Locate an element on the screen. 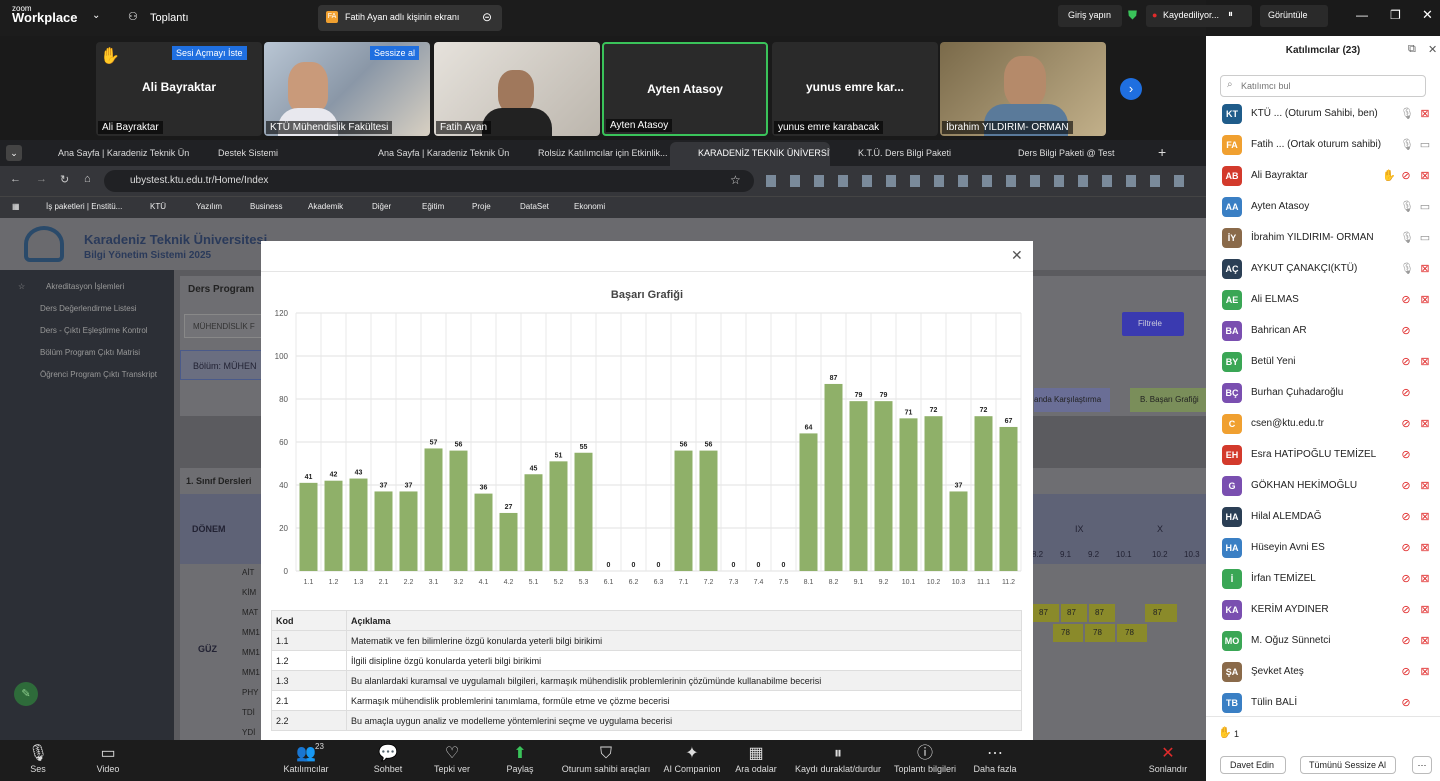 The image size is (1440, 781). compare-button: anda Karşılaştırma is located at coordinates (1072, 400).